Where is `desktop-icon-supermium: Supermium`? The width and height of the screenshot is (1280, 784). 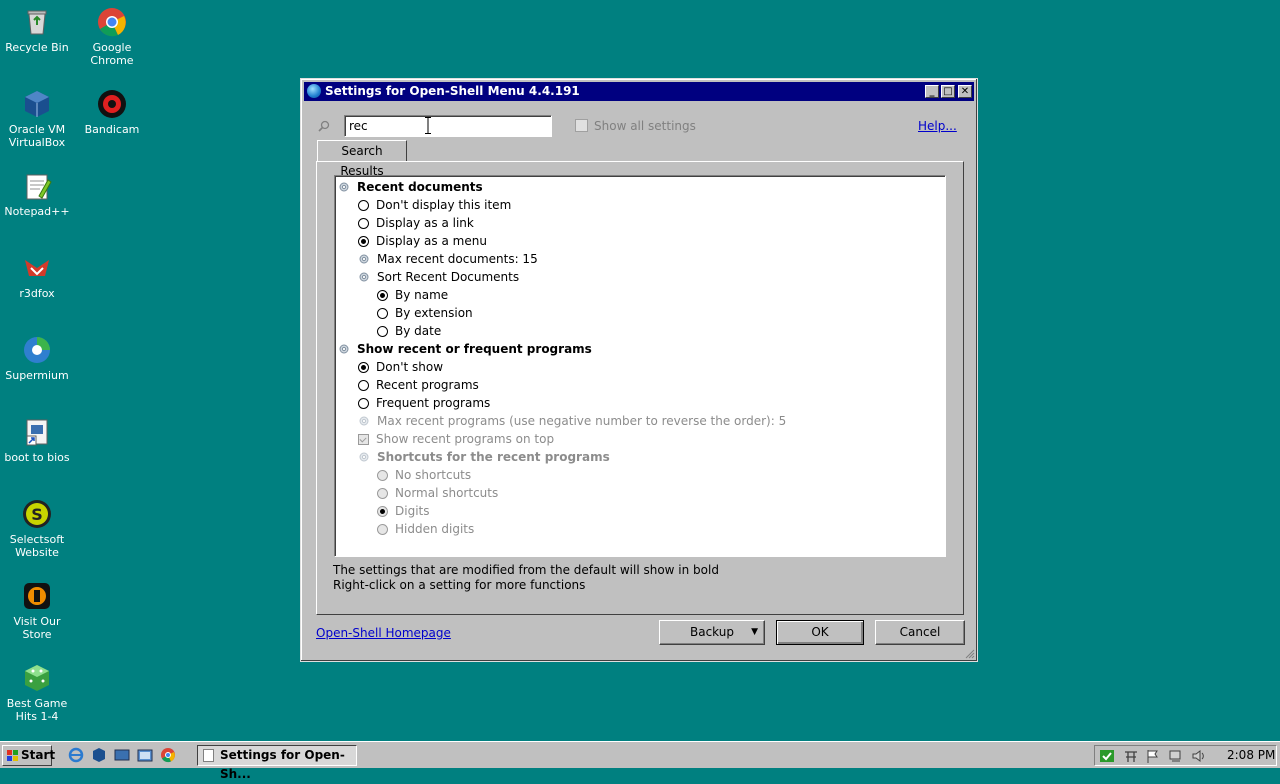 desktop-icon-supermium: Supermium is located at coordinates (37, 358).